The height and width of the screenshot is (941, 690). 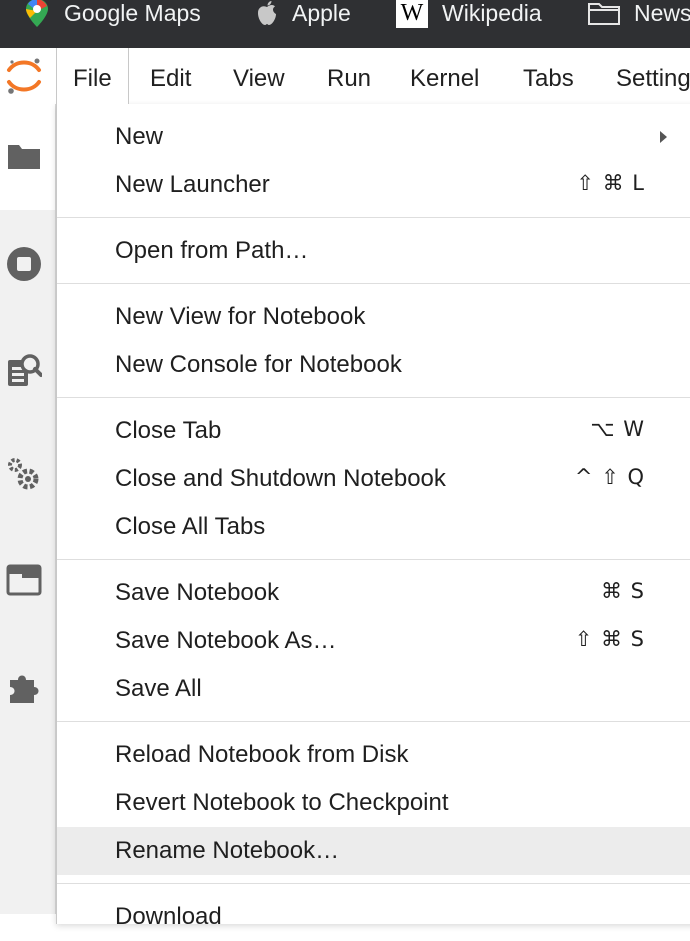 I want to click on menu-item-revert-notebook-to-checkpoint: Revert Notebook to Checkpoint, so click(x=373, y=803).